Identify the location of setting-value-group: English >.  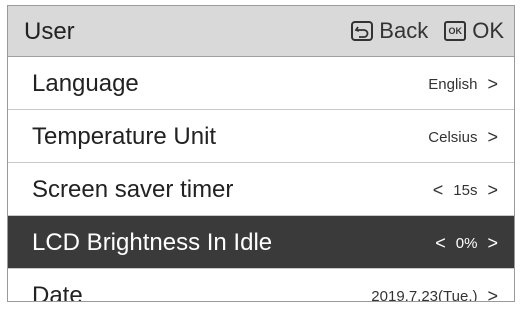
(463, 84).